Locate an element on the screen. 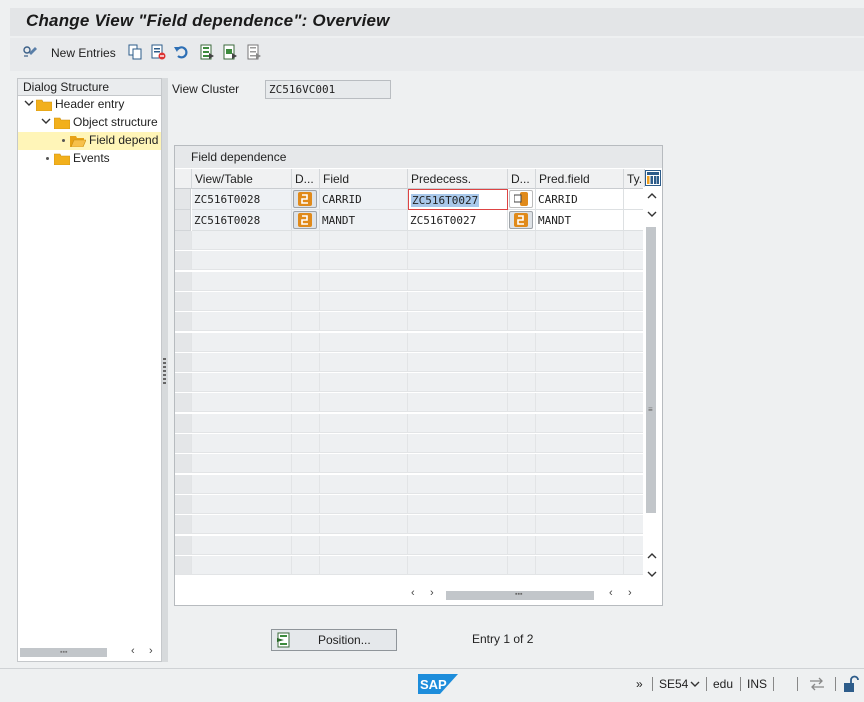  connection-icon is located at coordinates (817, 684).